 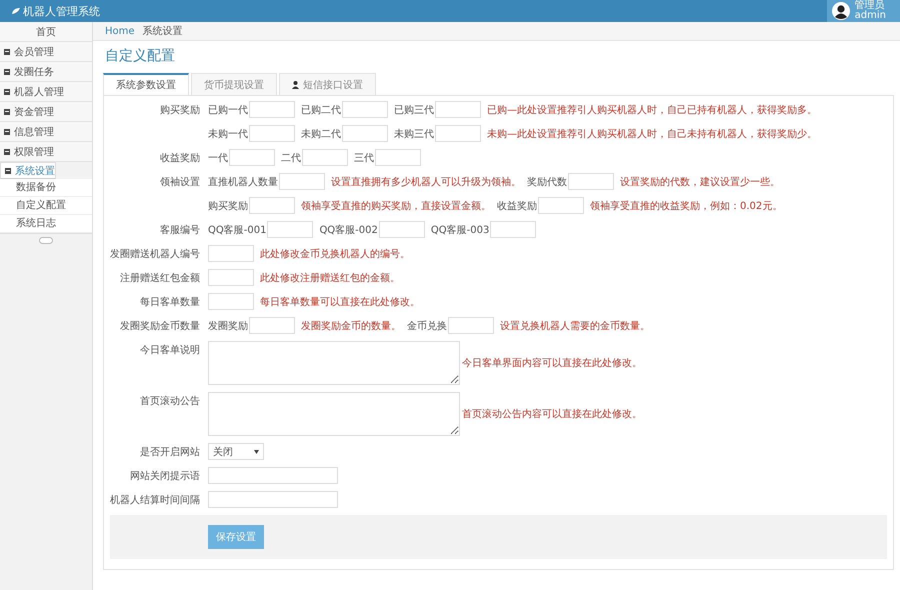 What do you see at coordinates (180, 110) in the screenshot?
I see `field-label: 购买奖励` at bounding box center [180, 110].